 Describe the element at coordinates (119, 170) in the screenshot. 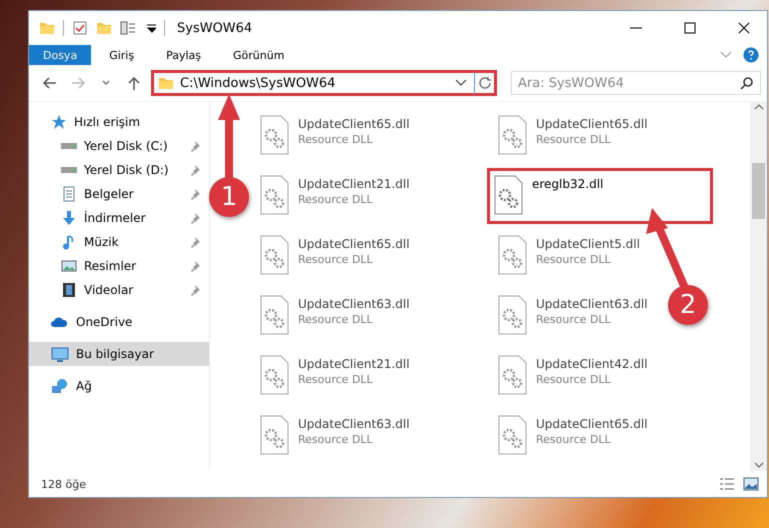

I see `sidebar-item: Yerel Disk (D:)` at that location.